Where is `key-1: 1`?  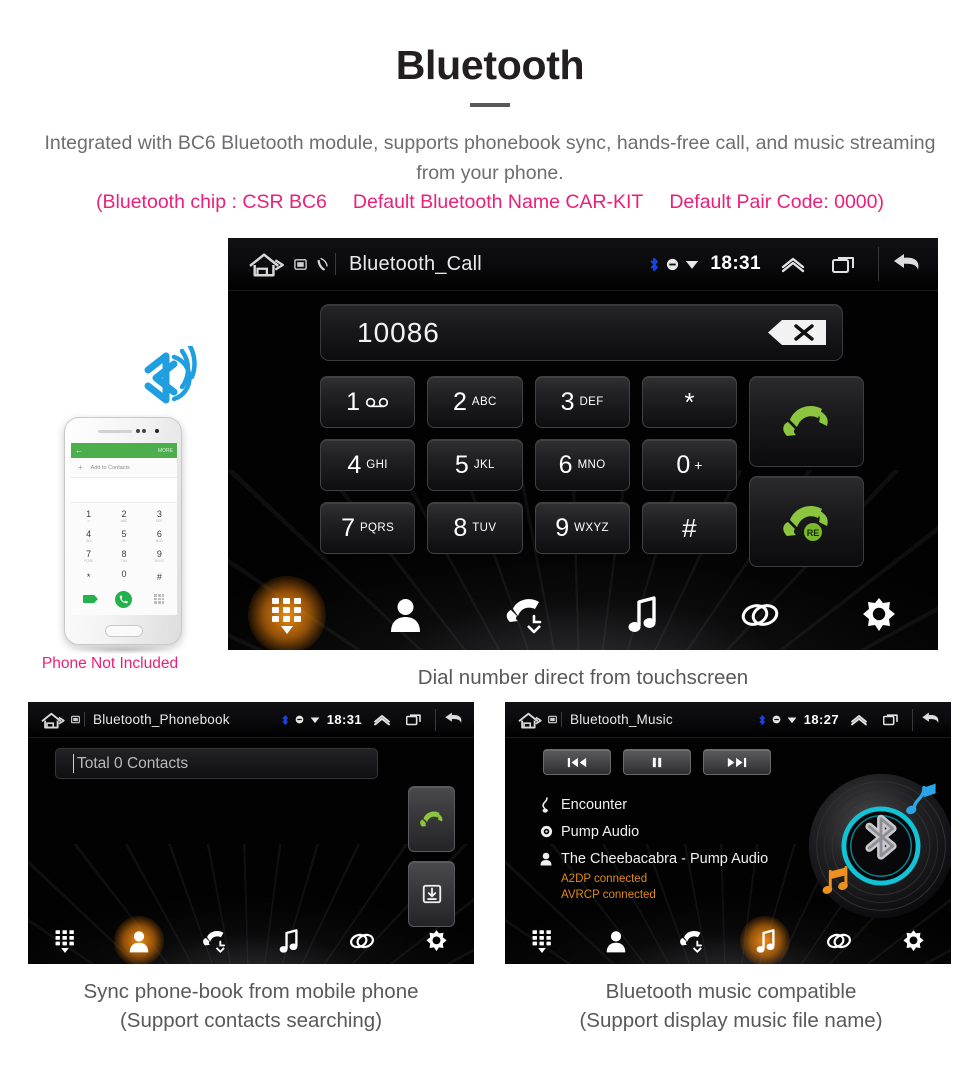 key-1: 1 is located at coordinates (368, 402).